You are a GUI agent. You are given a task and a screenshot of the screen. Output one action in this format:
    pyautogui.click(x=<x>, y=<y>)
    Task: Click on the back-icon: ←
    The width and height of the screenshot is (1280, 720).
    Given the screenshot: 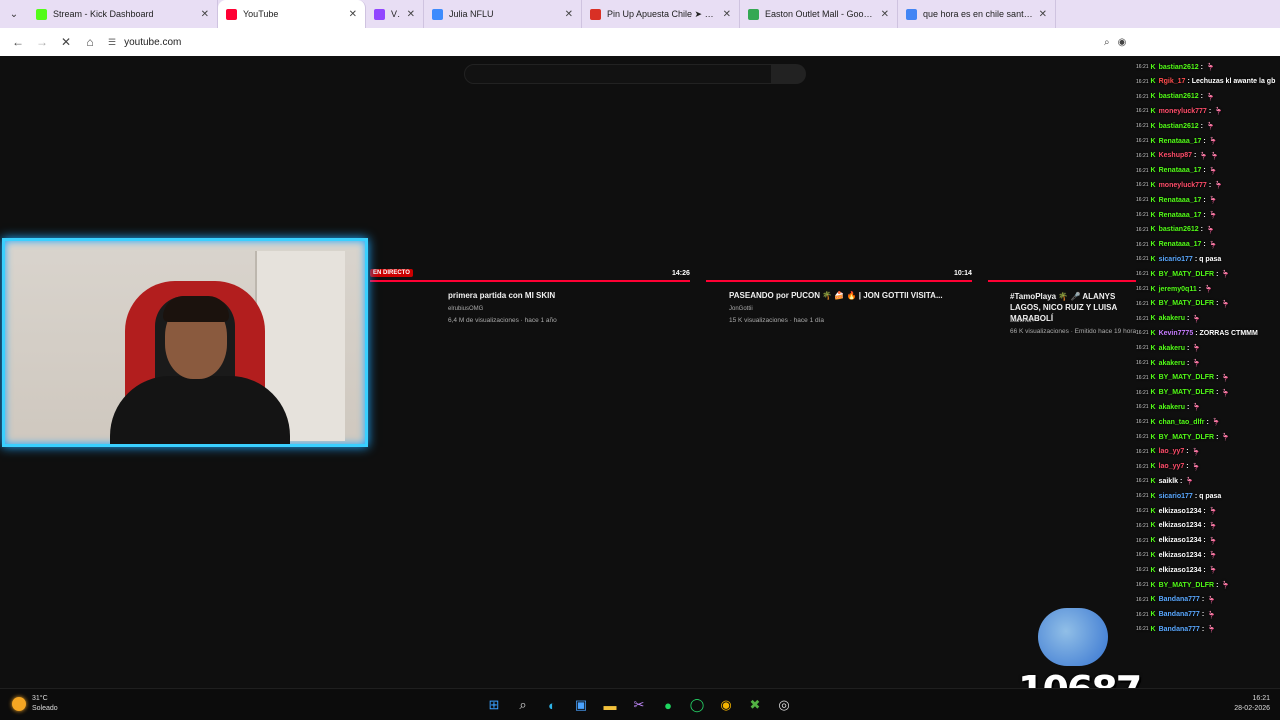 What is the action you would take?
    pyautogui.click(x=18, y=42)
    